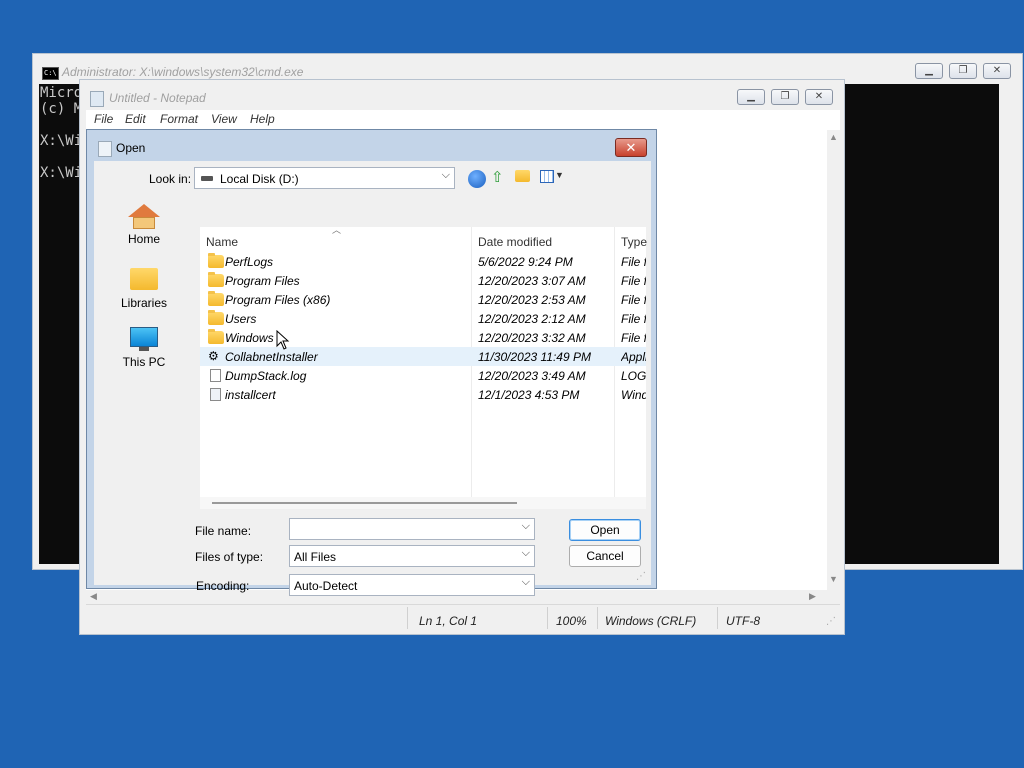  Describe the element at coordinates (633, 357) in the screenshot. I see `file-type: Appli` at that location.